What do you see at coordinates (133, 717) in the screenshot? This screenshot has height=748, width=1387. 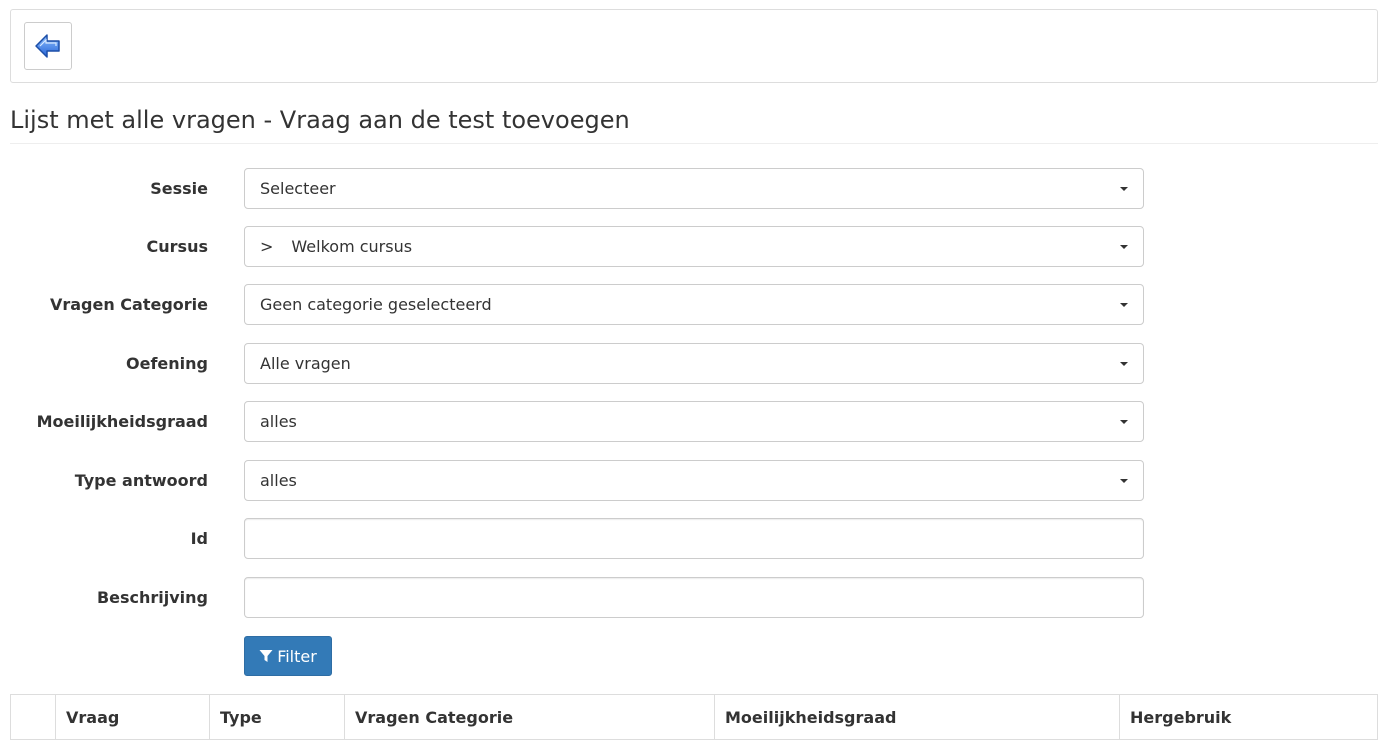 I see `column-header-vraag: Vraag` at bounding box center [133, 717].